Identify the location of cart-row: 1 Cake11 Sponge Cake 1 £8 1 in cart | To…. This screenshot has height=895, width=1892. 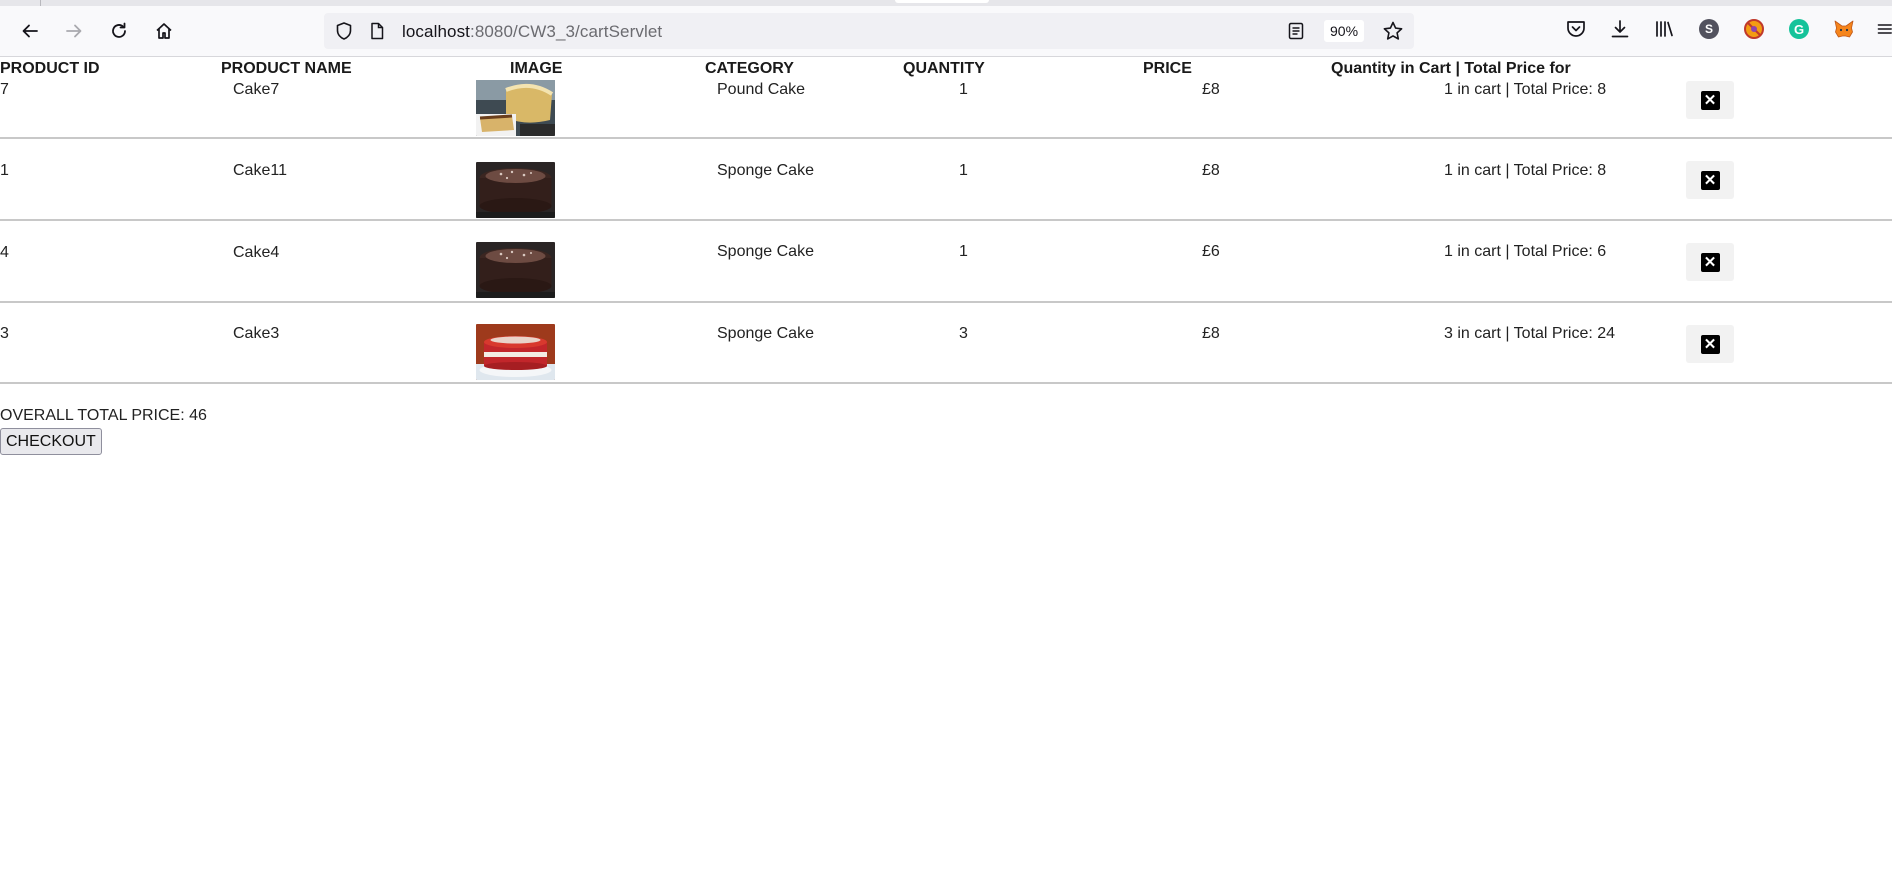
(946, 179).